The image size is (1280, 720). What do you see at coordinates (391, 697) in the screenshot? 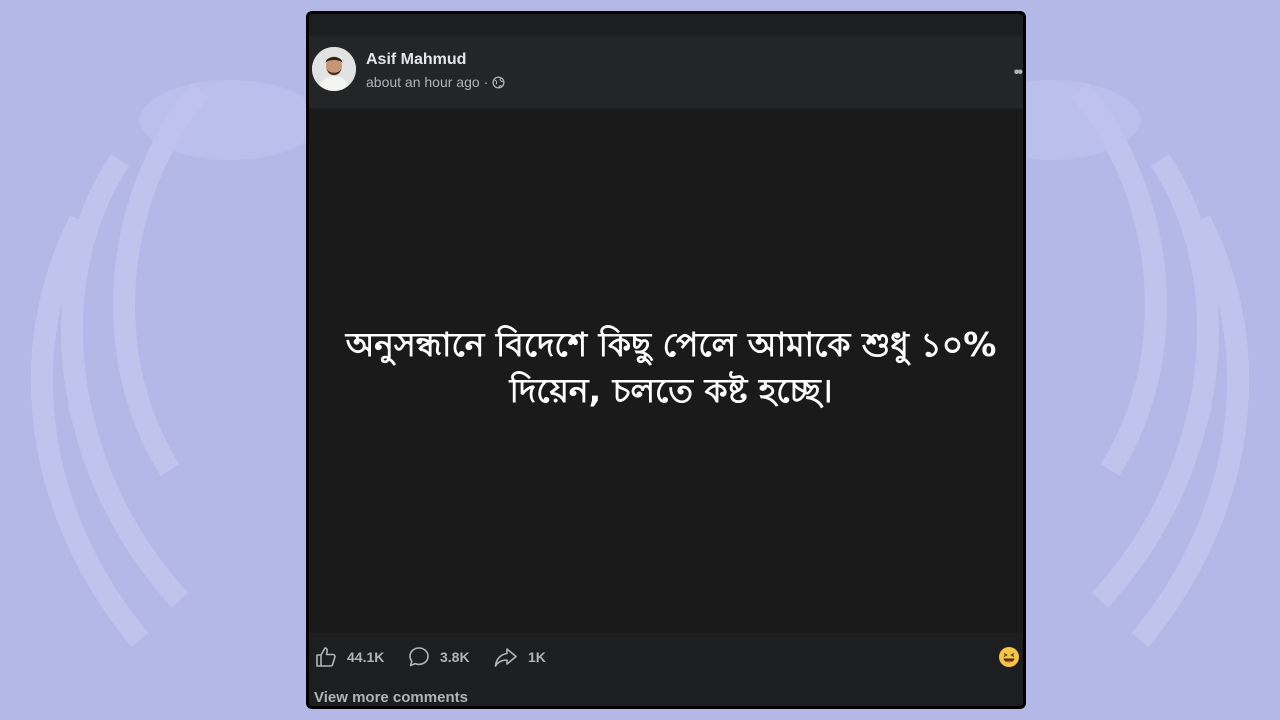
I see `view-more-comments-link: View more comments` at bounding box center [391, 697].